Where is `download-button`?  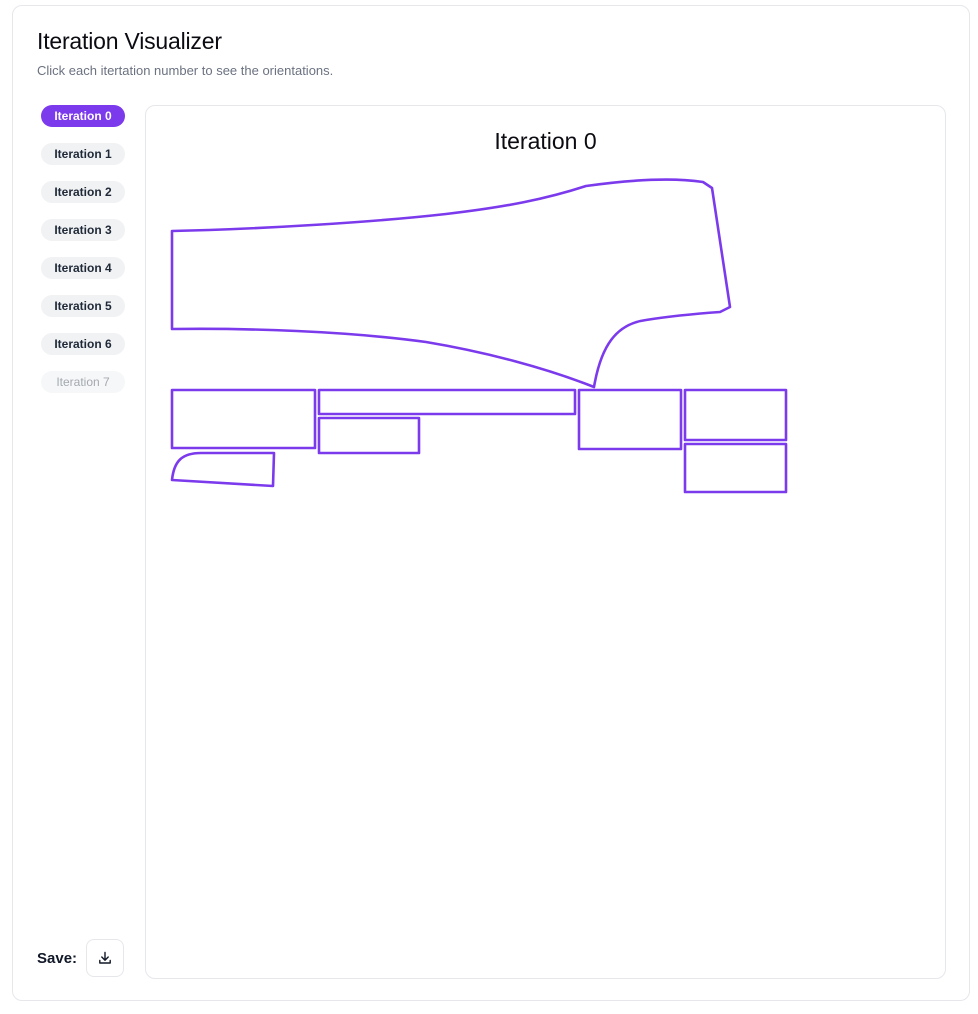
download-button is located at coordinates (105, 958).